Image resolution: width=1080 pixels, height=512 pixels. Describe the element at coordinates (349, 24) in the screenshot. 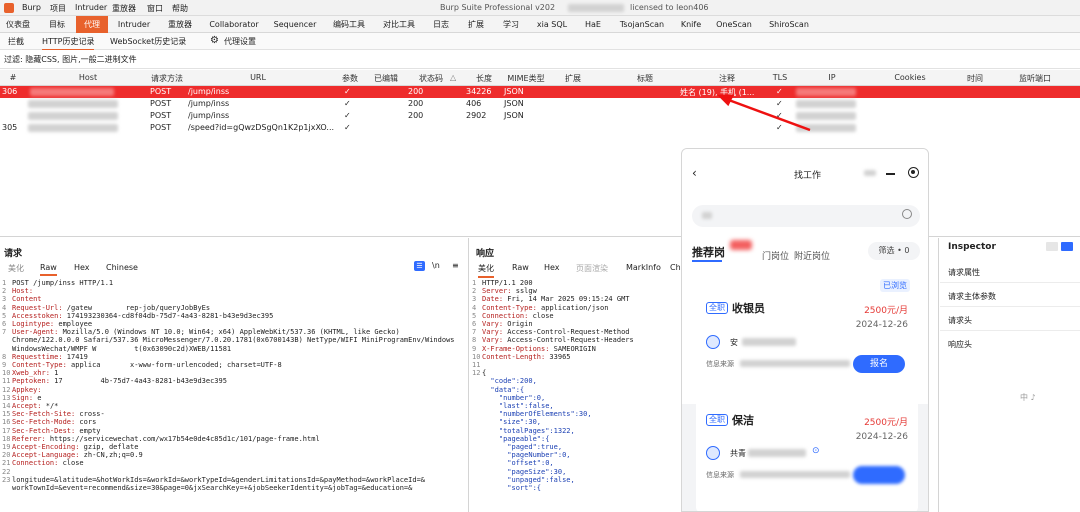

I see `tab-decoder: 编码工具` at that location.